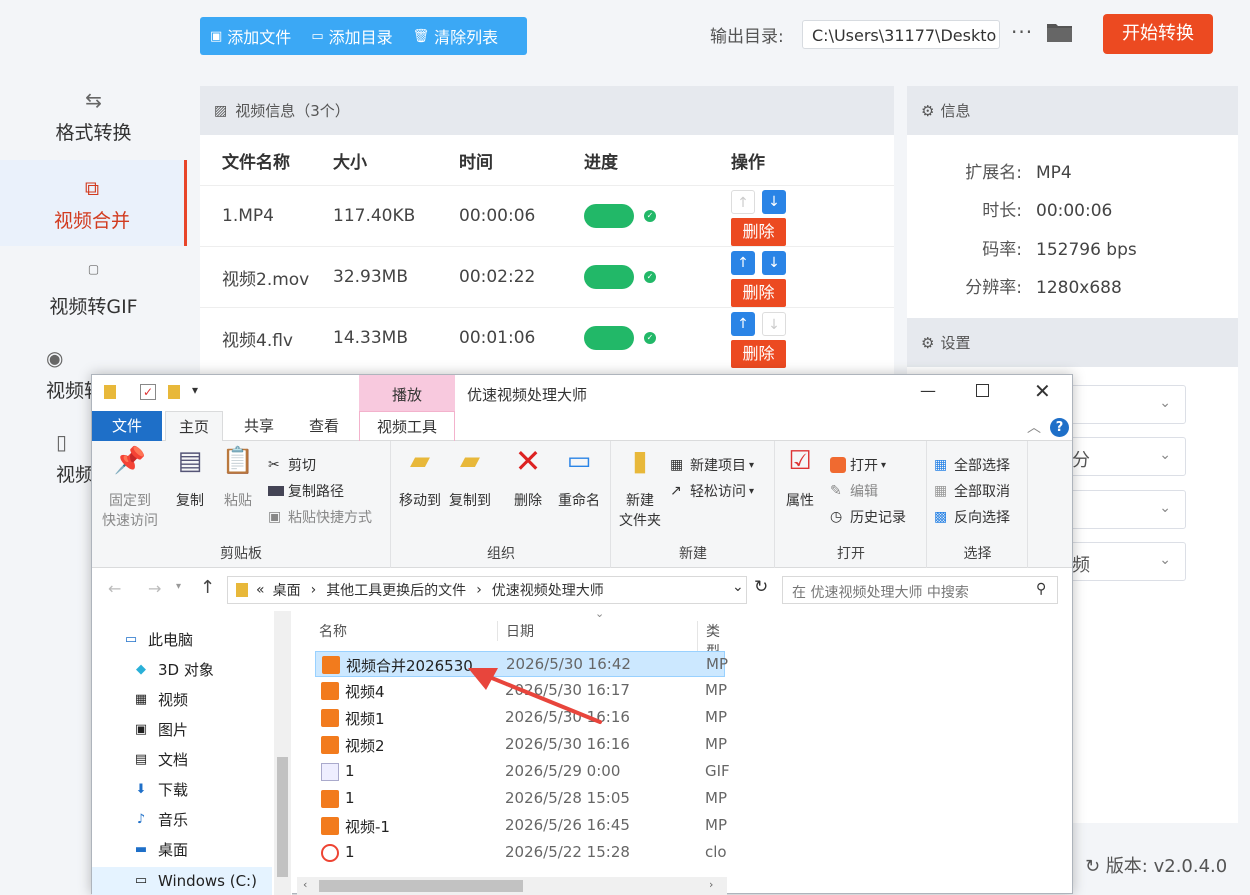 This screenshot has width=1250, height=895. Describe the element at coordinates (716, 852) in the screenshot. I see `file-type: clo` at that location.